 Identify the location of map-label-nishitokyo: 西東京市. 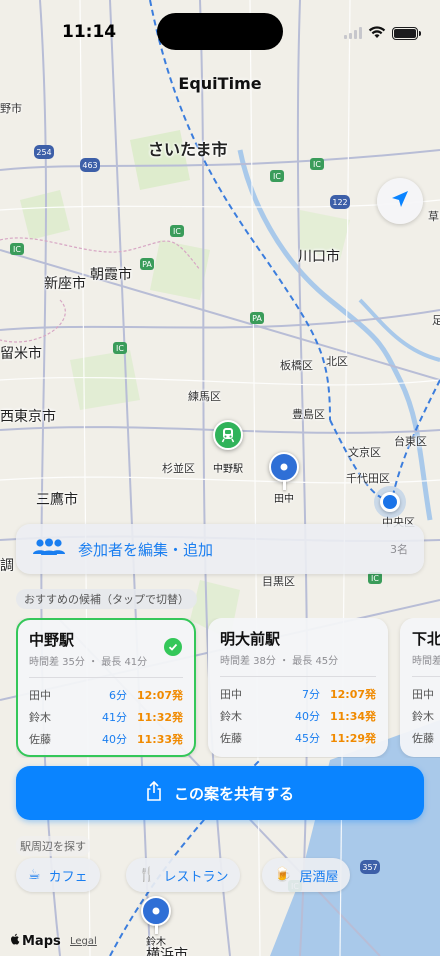
(28, 417).